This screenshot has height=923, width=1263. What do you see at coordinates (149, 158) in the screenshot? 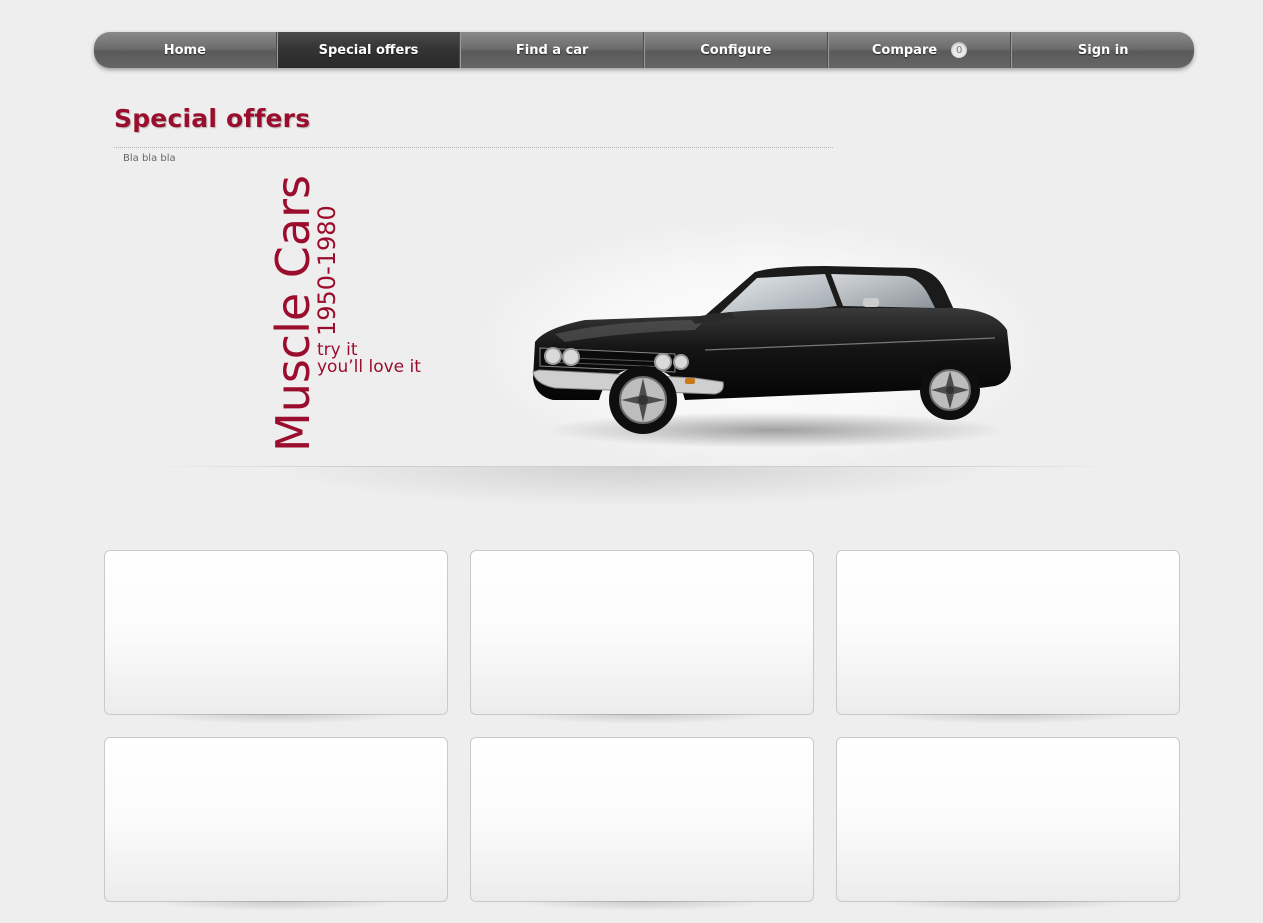
I see `page-subtitle: Bla bla bla` at bounding box center [149, 158].